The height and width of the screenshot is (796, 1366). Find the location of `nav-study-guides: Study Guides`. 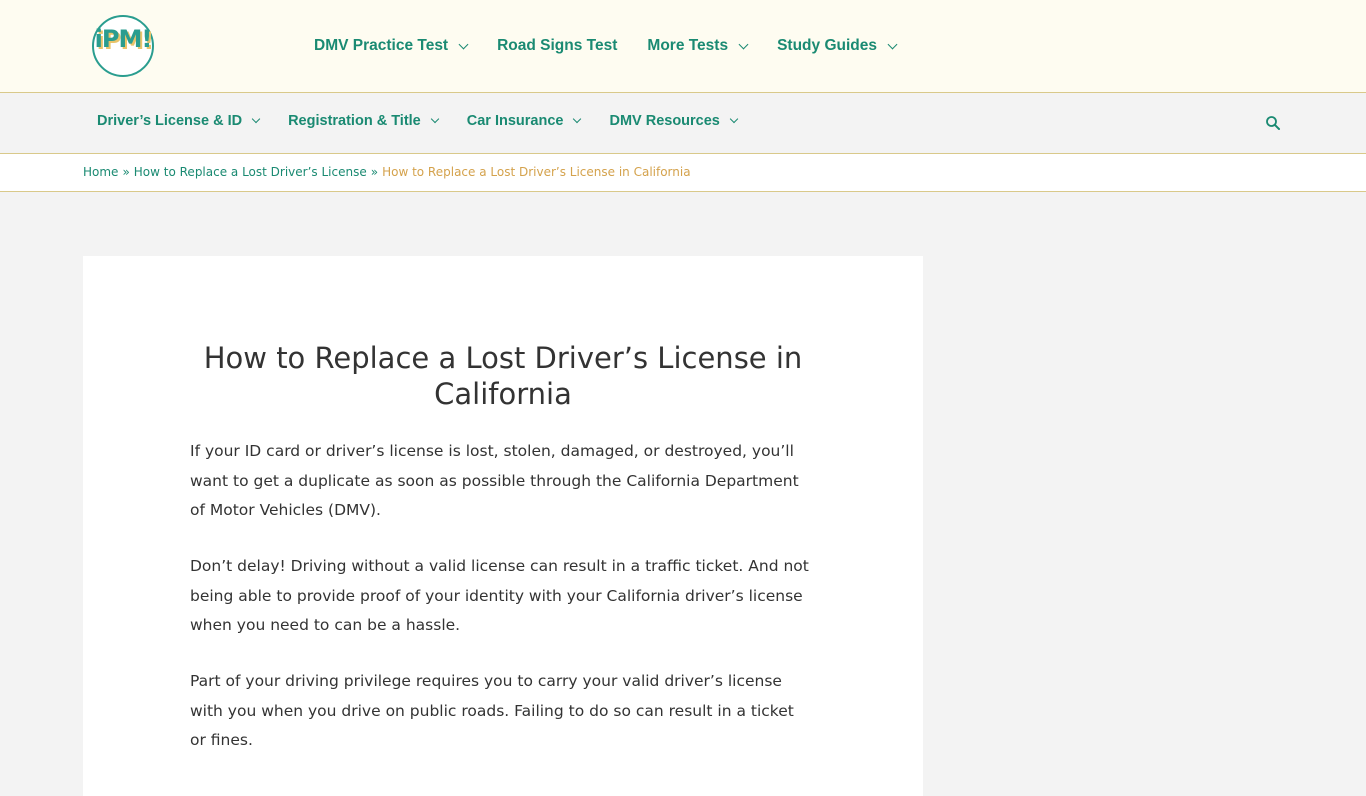

nav-study-guides: Study Guides is located at coordinates (837, 46).